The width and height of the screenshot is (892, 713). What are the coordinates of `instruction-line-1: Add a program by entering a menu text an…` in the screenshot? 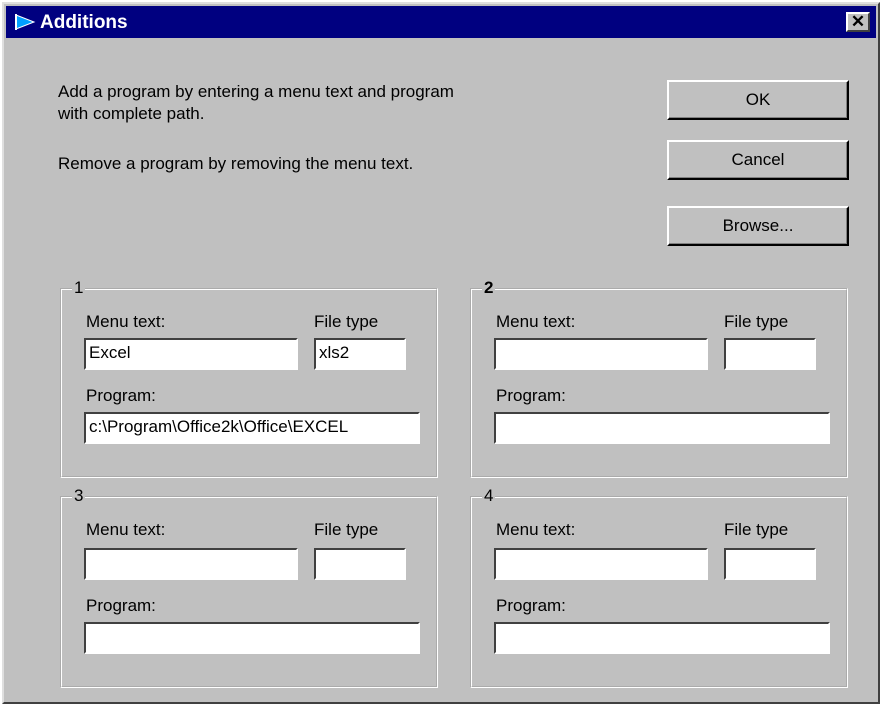 It's located at (256, 91).